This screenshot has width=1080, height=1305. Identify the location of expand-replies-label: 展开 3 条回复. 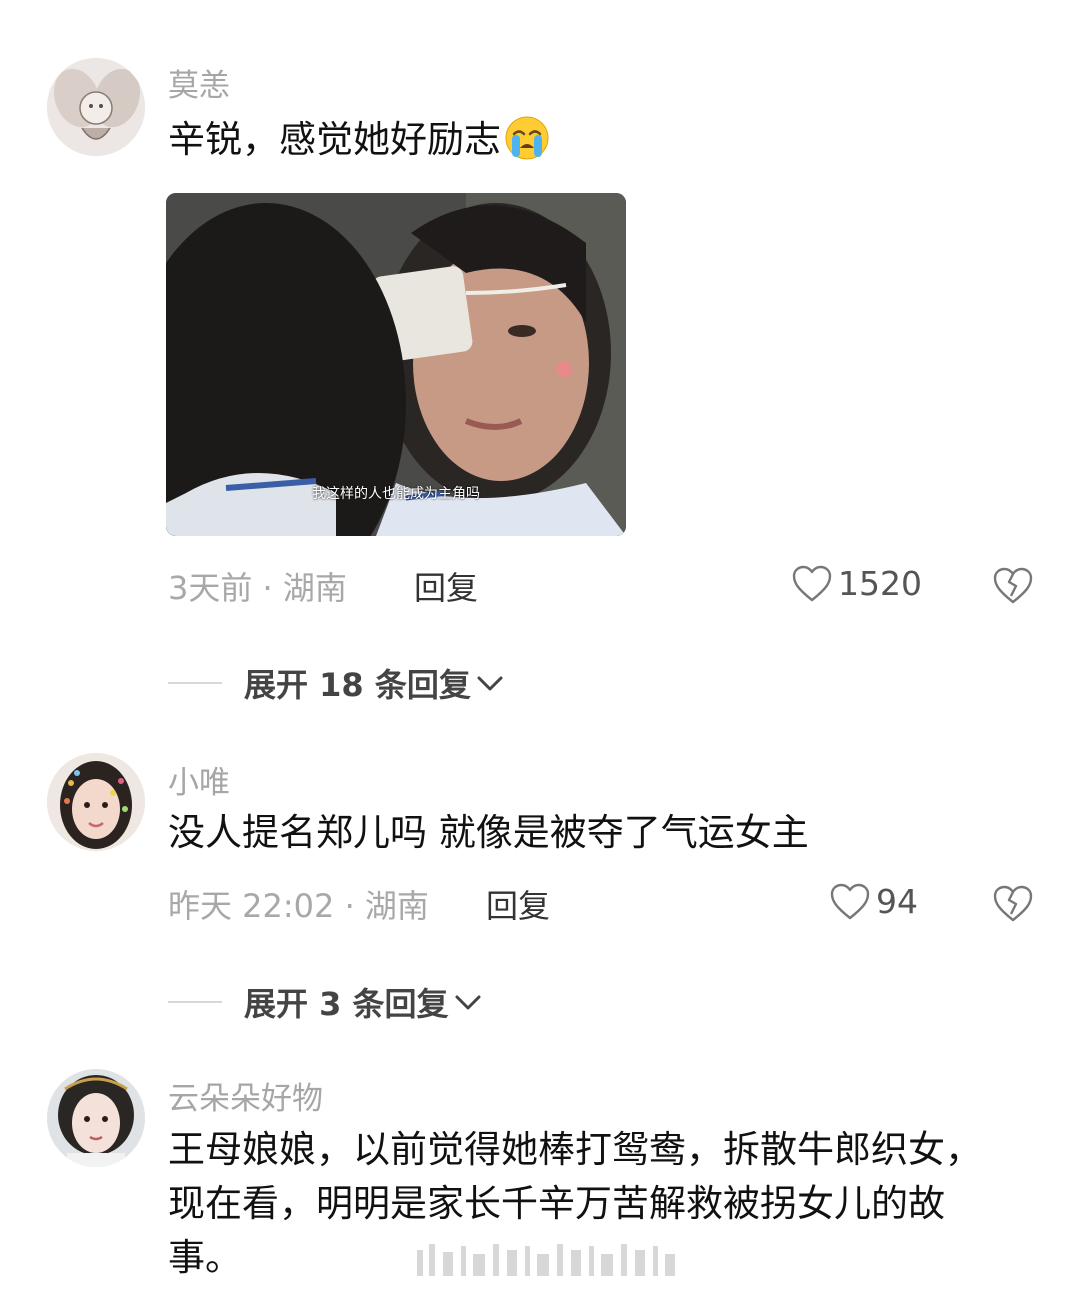
(346, 1004).